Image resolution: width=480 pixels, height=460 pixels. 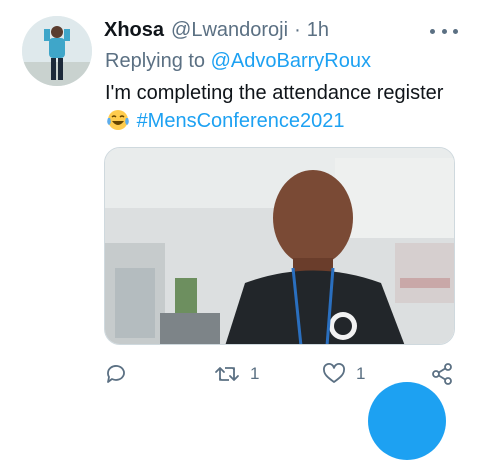 I want to click on timestamp: 1h, so click(x=318, y=30).